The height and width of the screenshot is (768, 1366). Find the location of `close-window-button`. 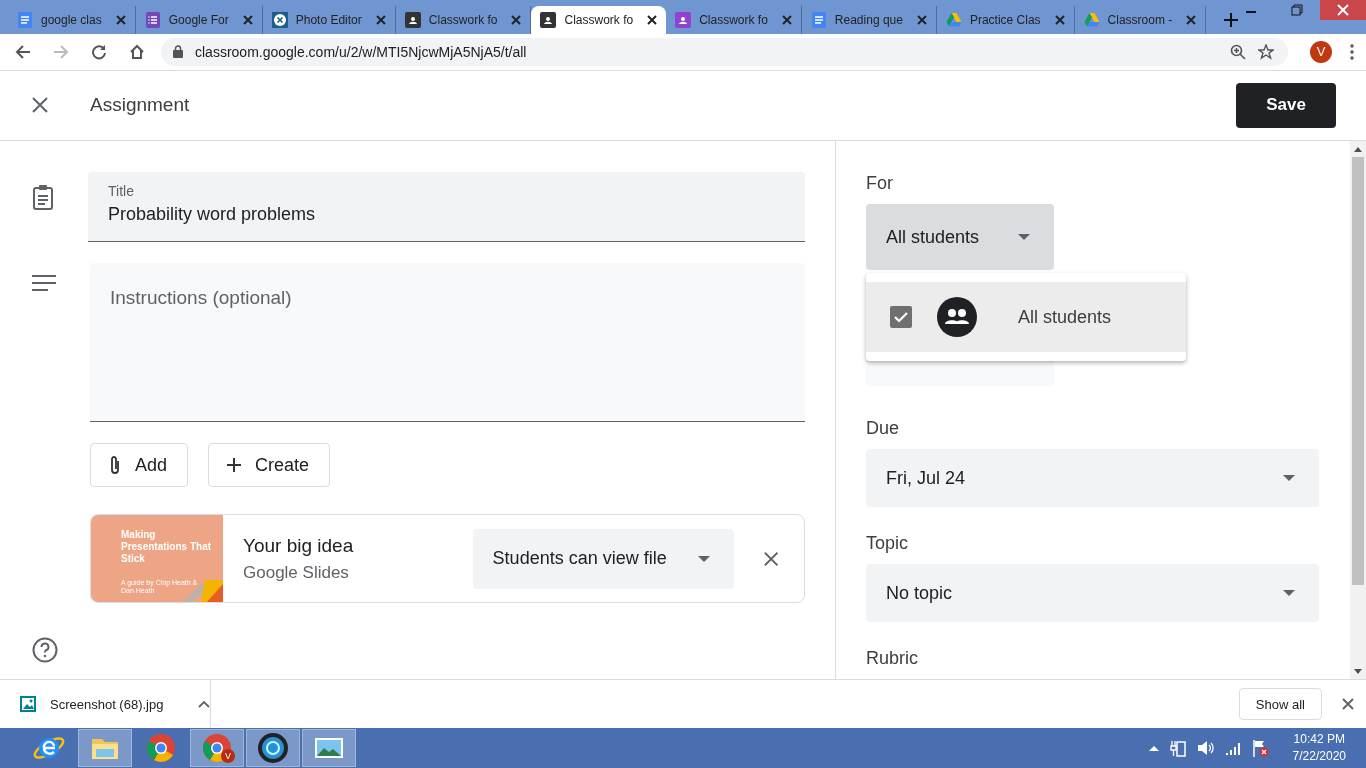

close-window-button is located at coordinates (1343, 10).